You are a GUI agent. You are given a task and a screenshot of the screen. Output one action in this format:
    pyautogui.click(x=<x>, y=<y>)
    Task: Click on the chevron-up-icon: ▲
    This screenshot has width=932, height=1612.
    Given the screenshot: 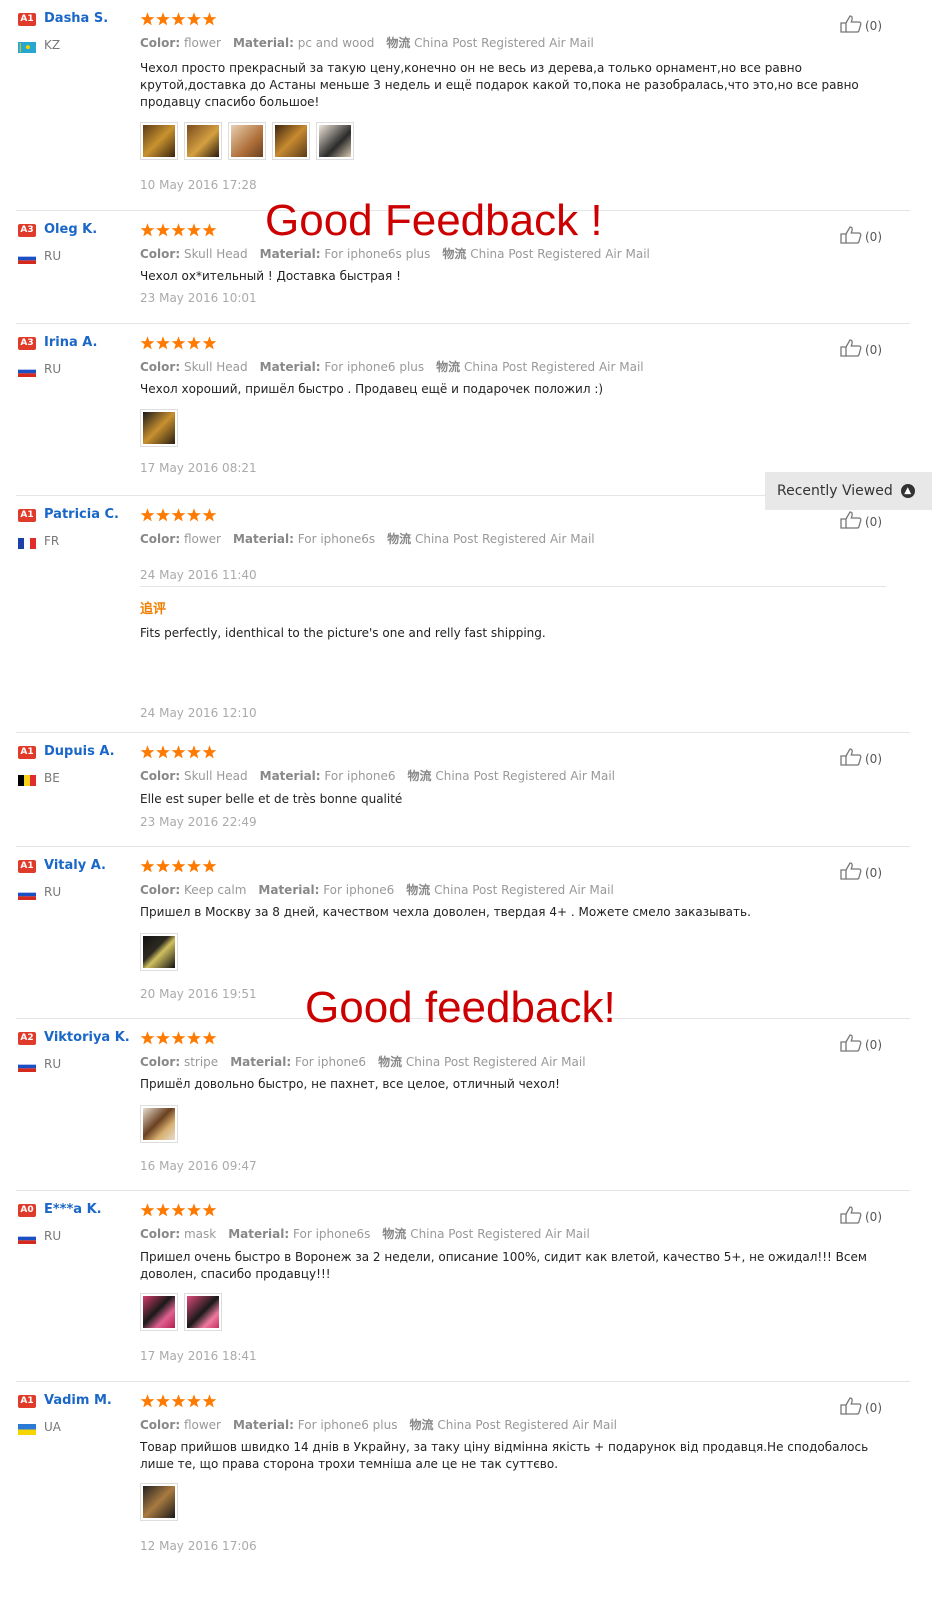 What is the action you would take?
    pyautogui.click(x=907, y=491)
    